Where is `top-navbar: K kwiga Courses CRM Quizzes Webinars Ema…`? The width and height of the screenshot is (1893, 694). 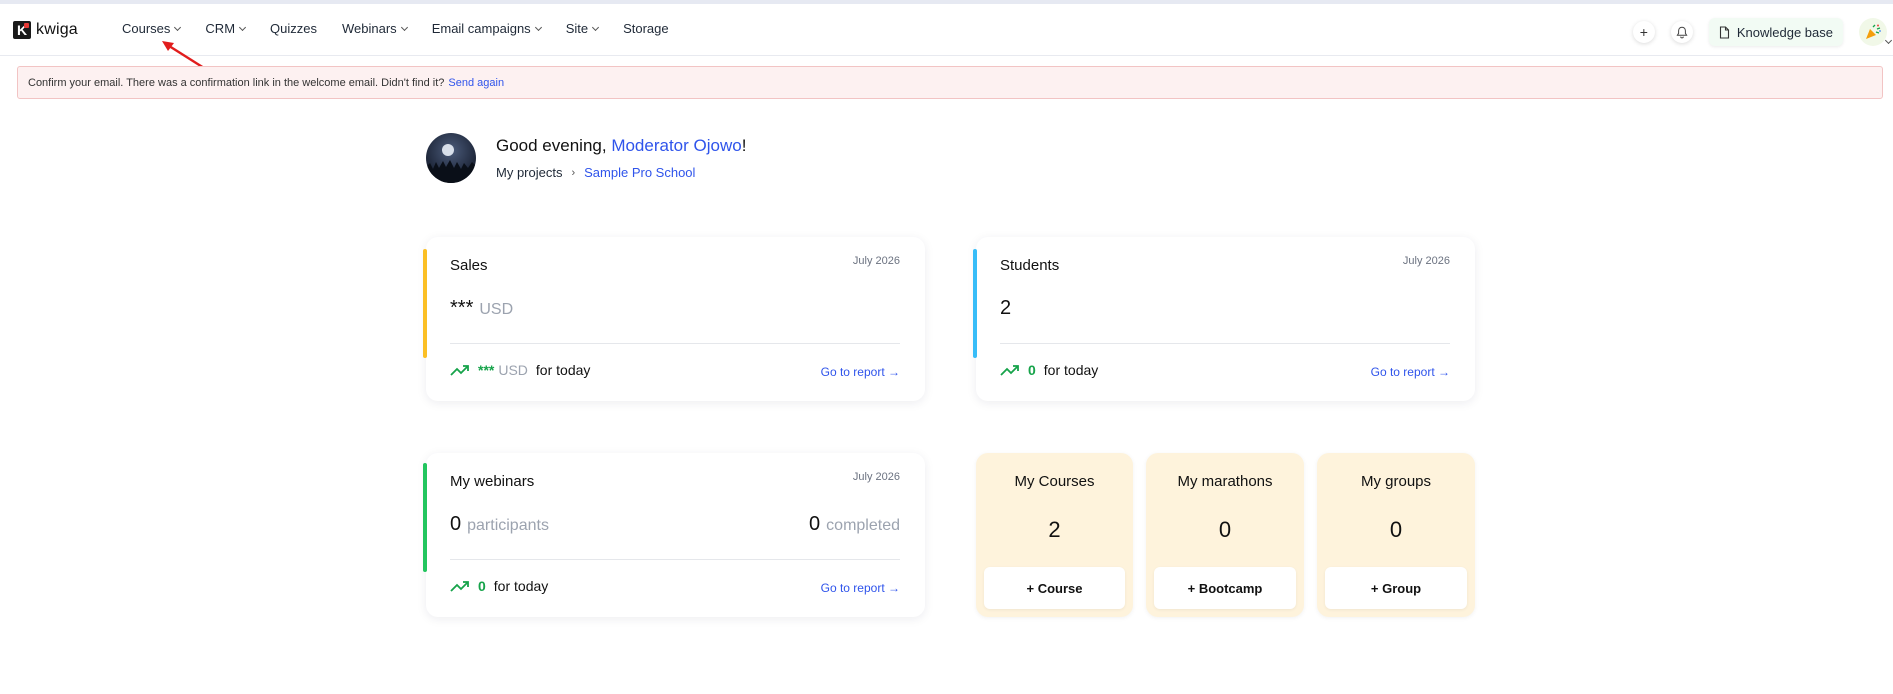 top-navbar: K kwiga Courses CRM Quizzes Webinars Ema… is located at coordinates (946, 37).